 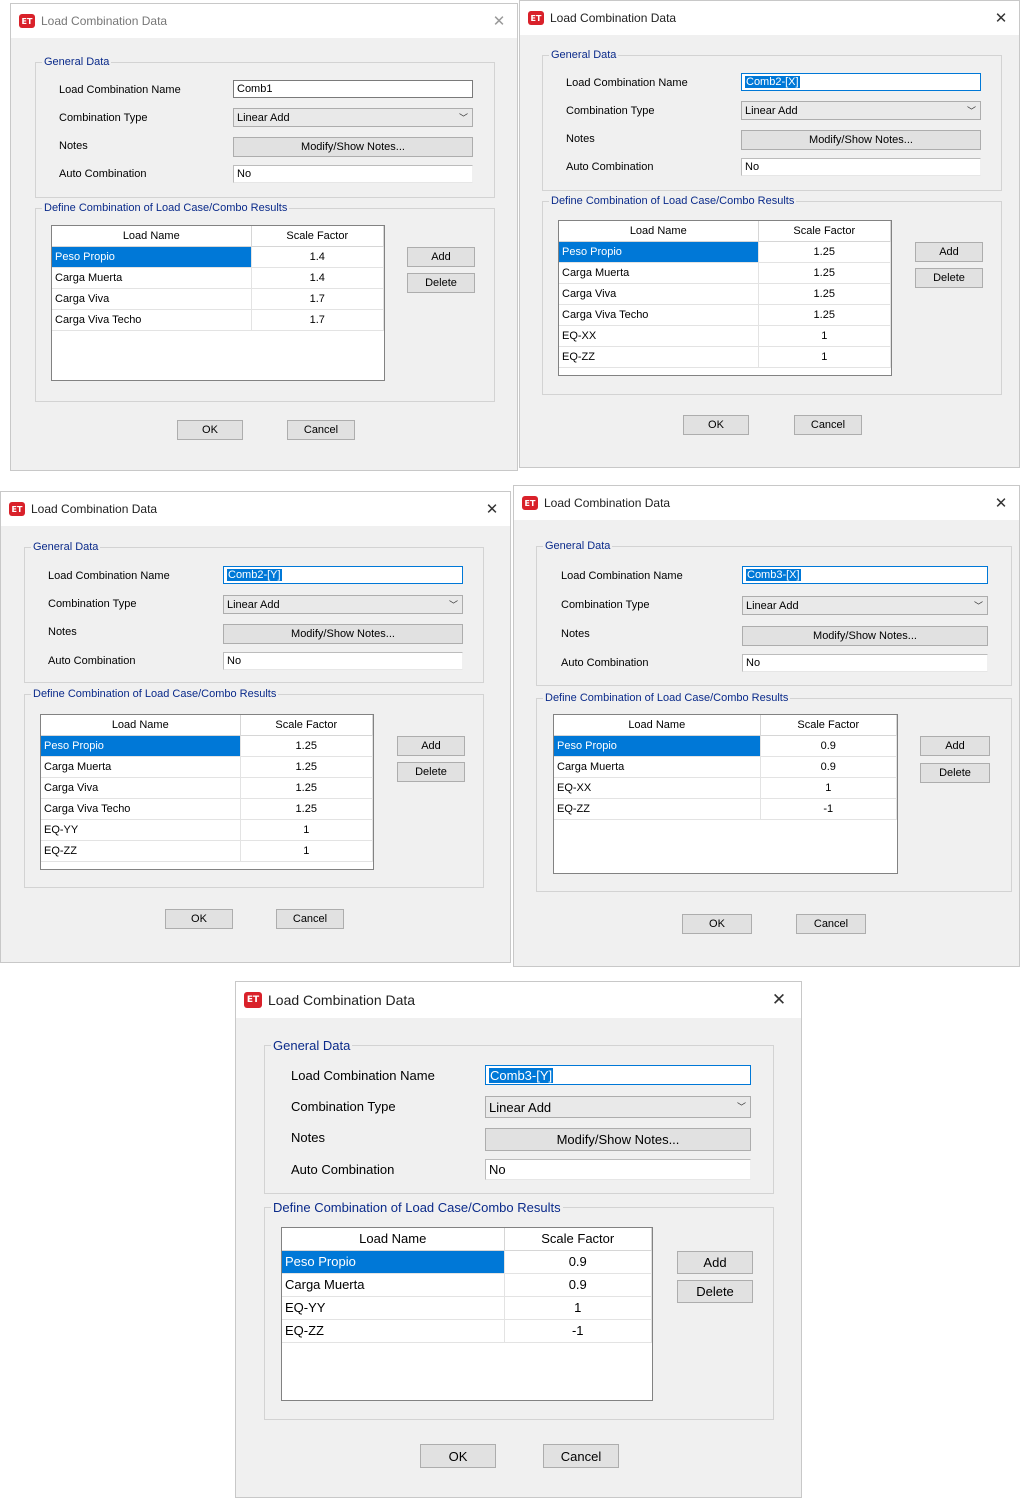 I want to click on table-row: EQ-ZZ 1, so click(x=725, y=357).